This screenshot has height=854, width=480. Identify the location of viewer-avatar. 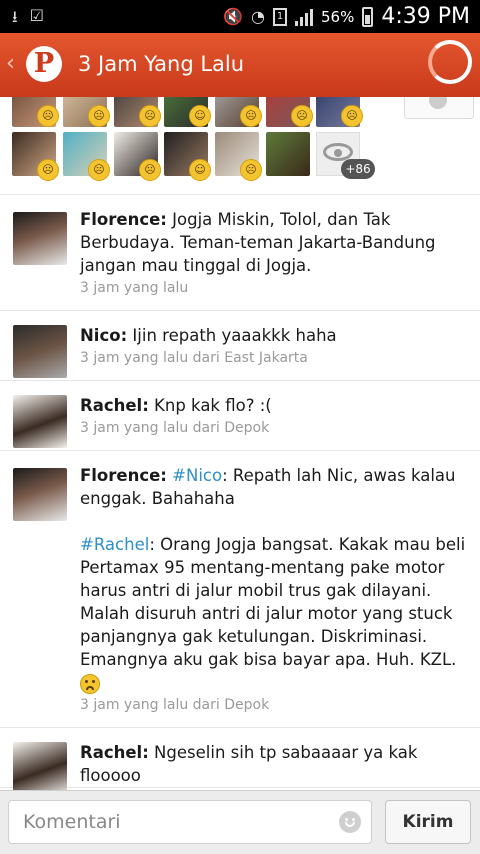
(288, 154).